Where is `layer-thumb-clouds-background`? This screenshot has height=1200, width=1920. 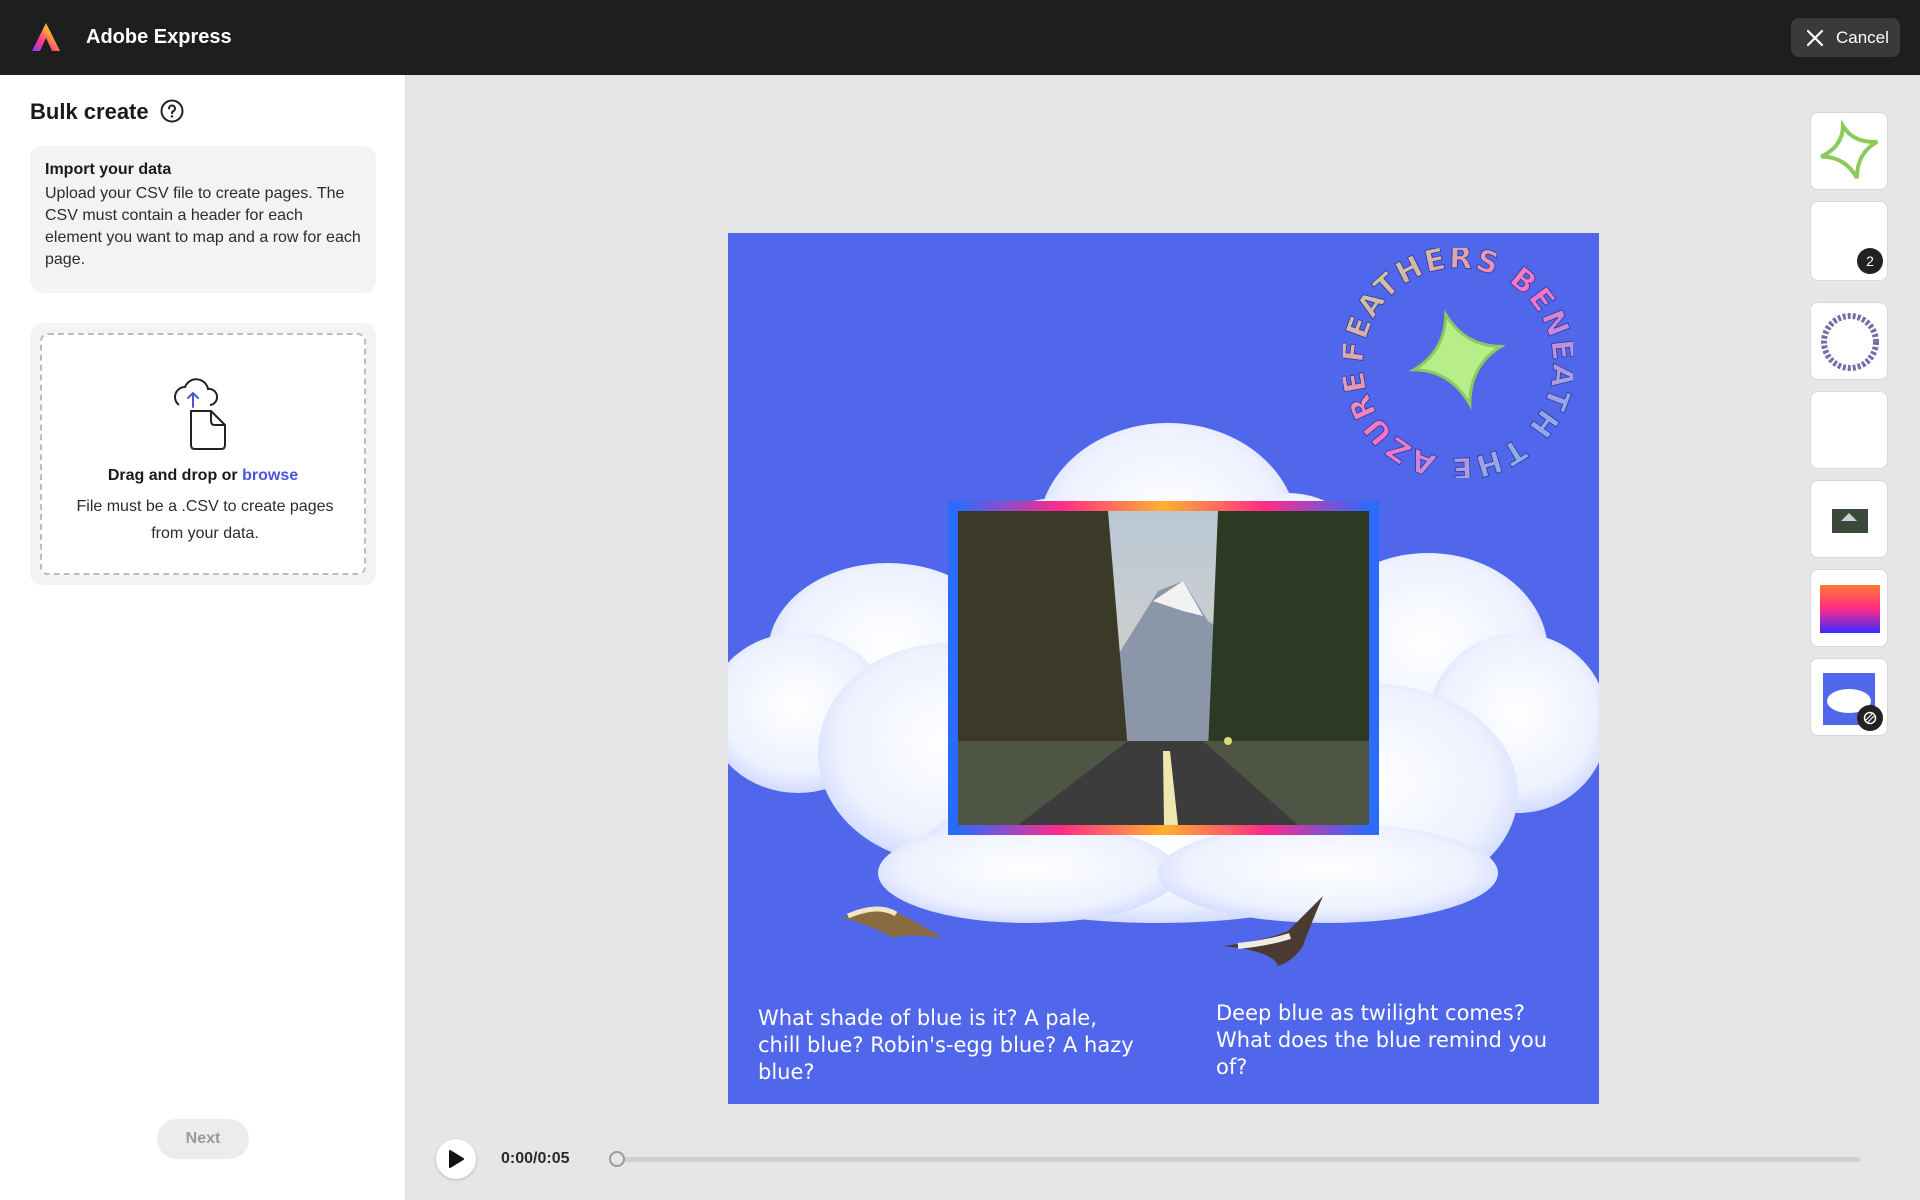
layer-thumb-clouds-background is located at coordinates (1849, 697).